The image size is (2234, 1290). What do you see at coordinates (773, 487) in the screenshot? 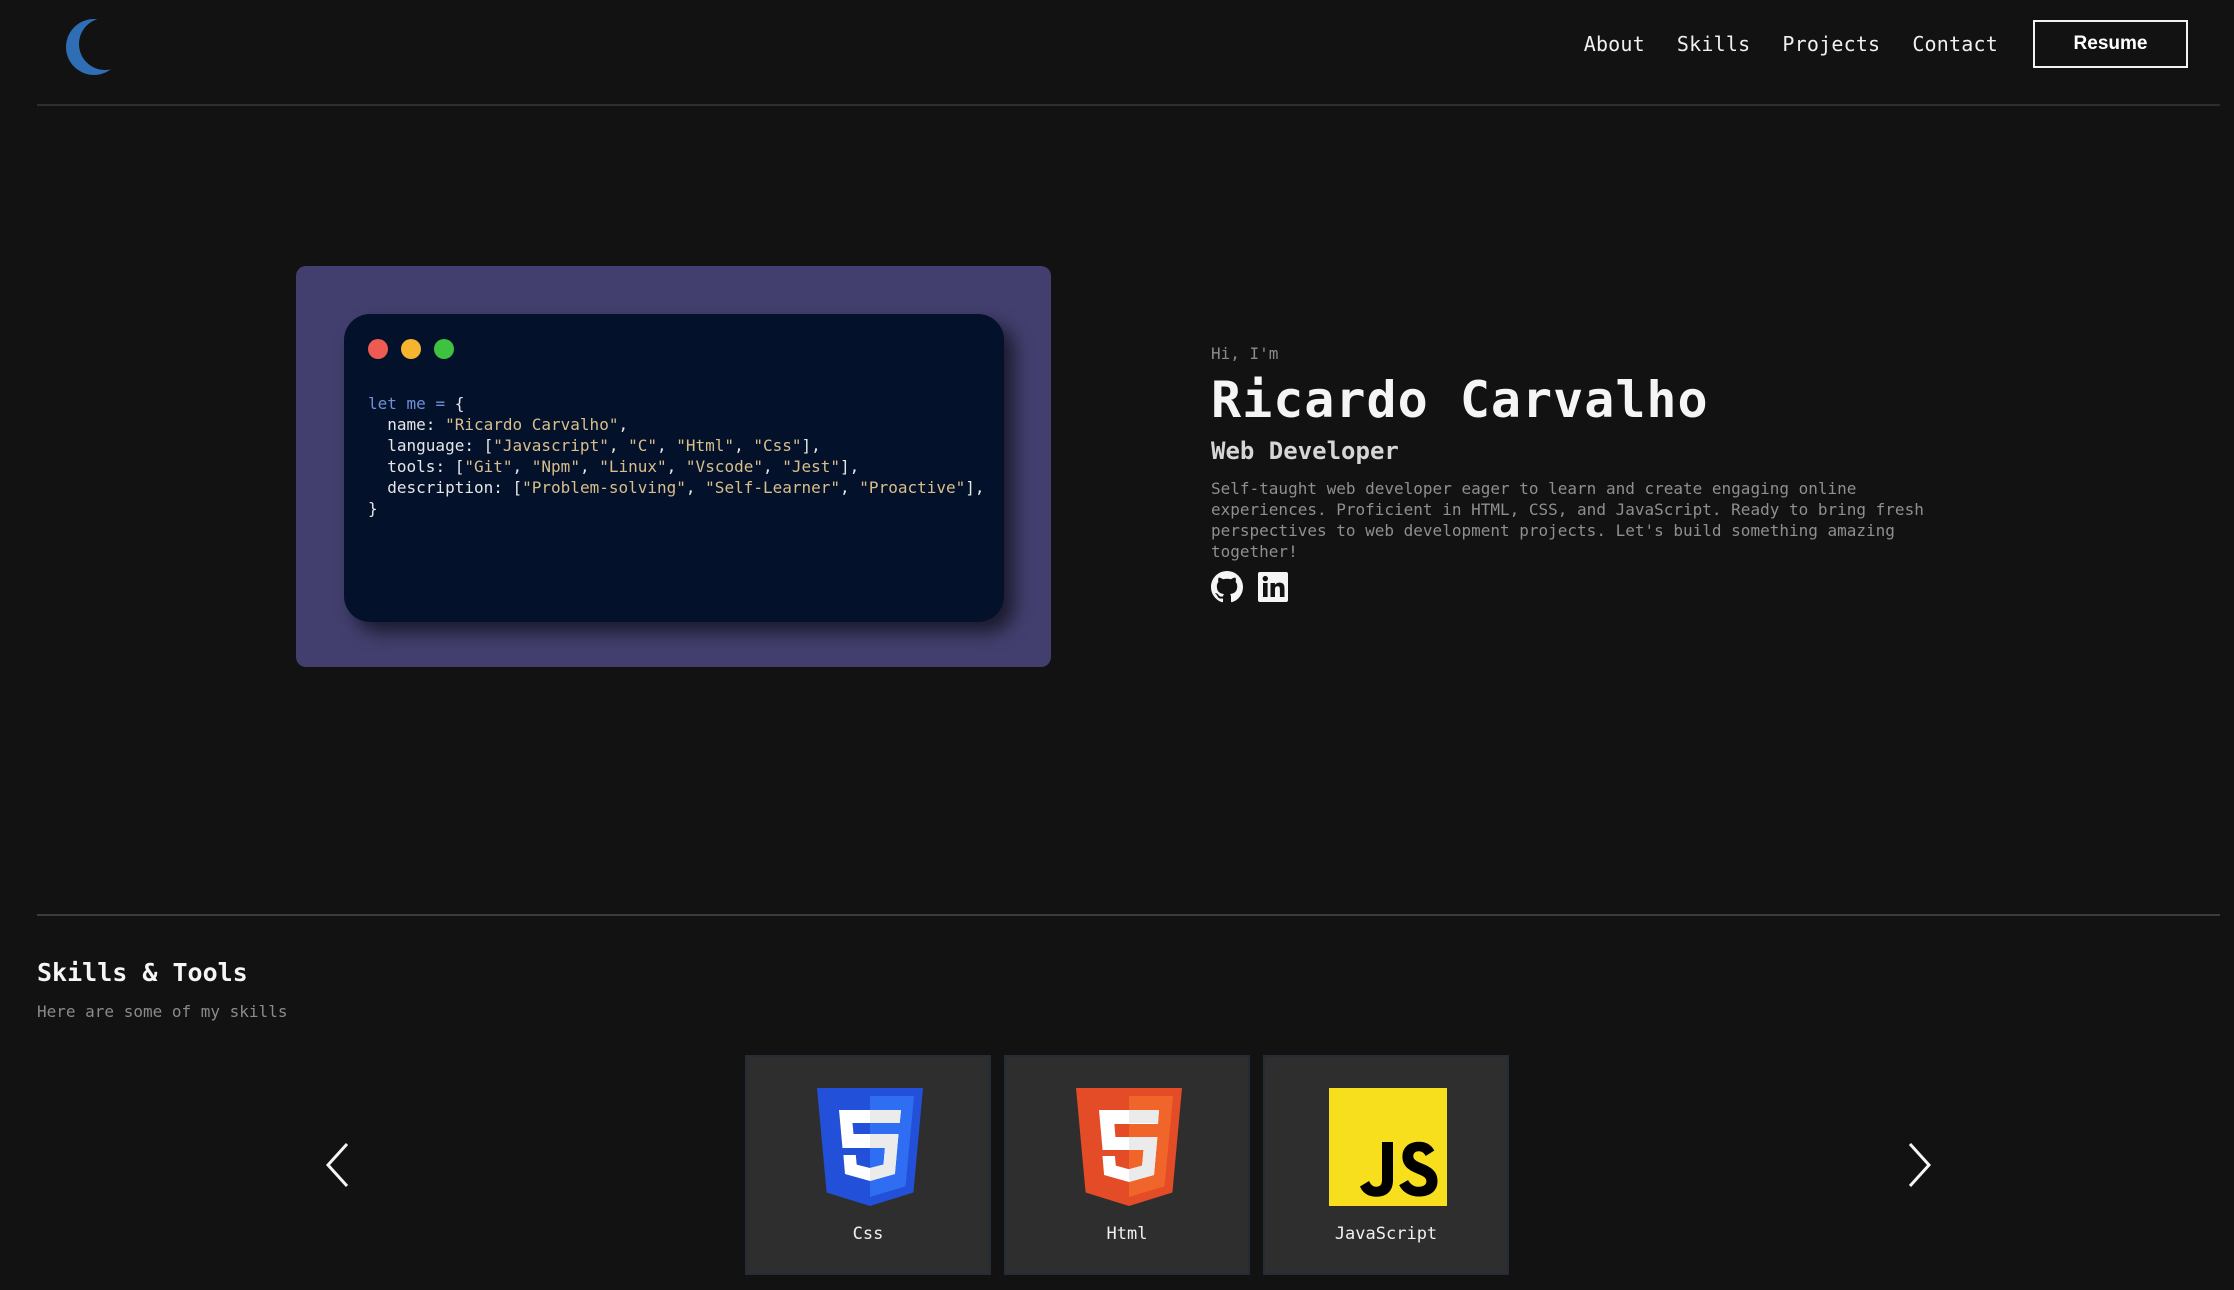
I see `code-description-item: "Self-Learner"` at bounding box center [773, 487].